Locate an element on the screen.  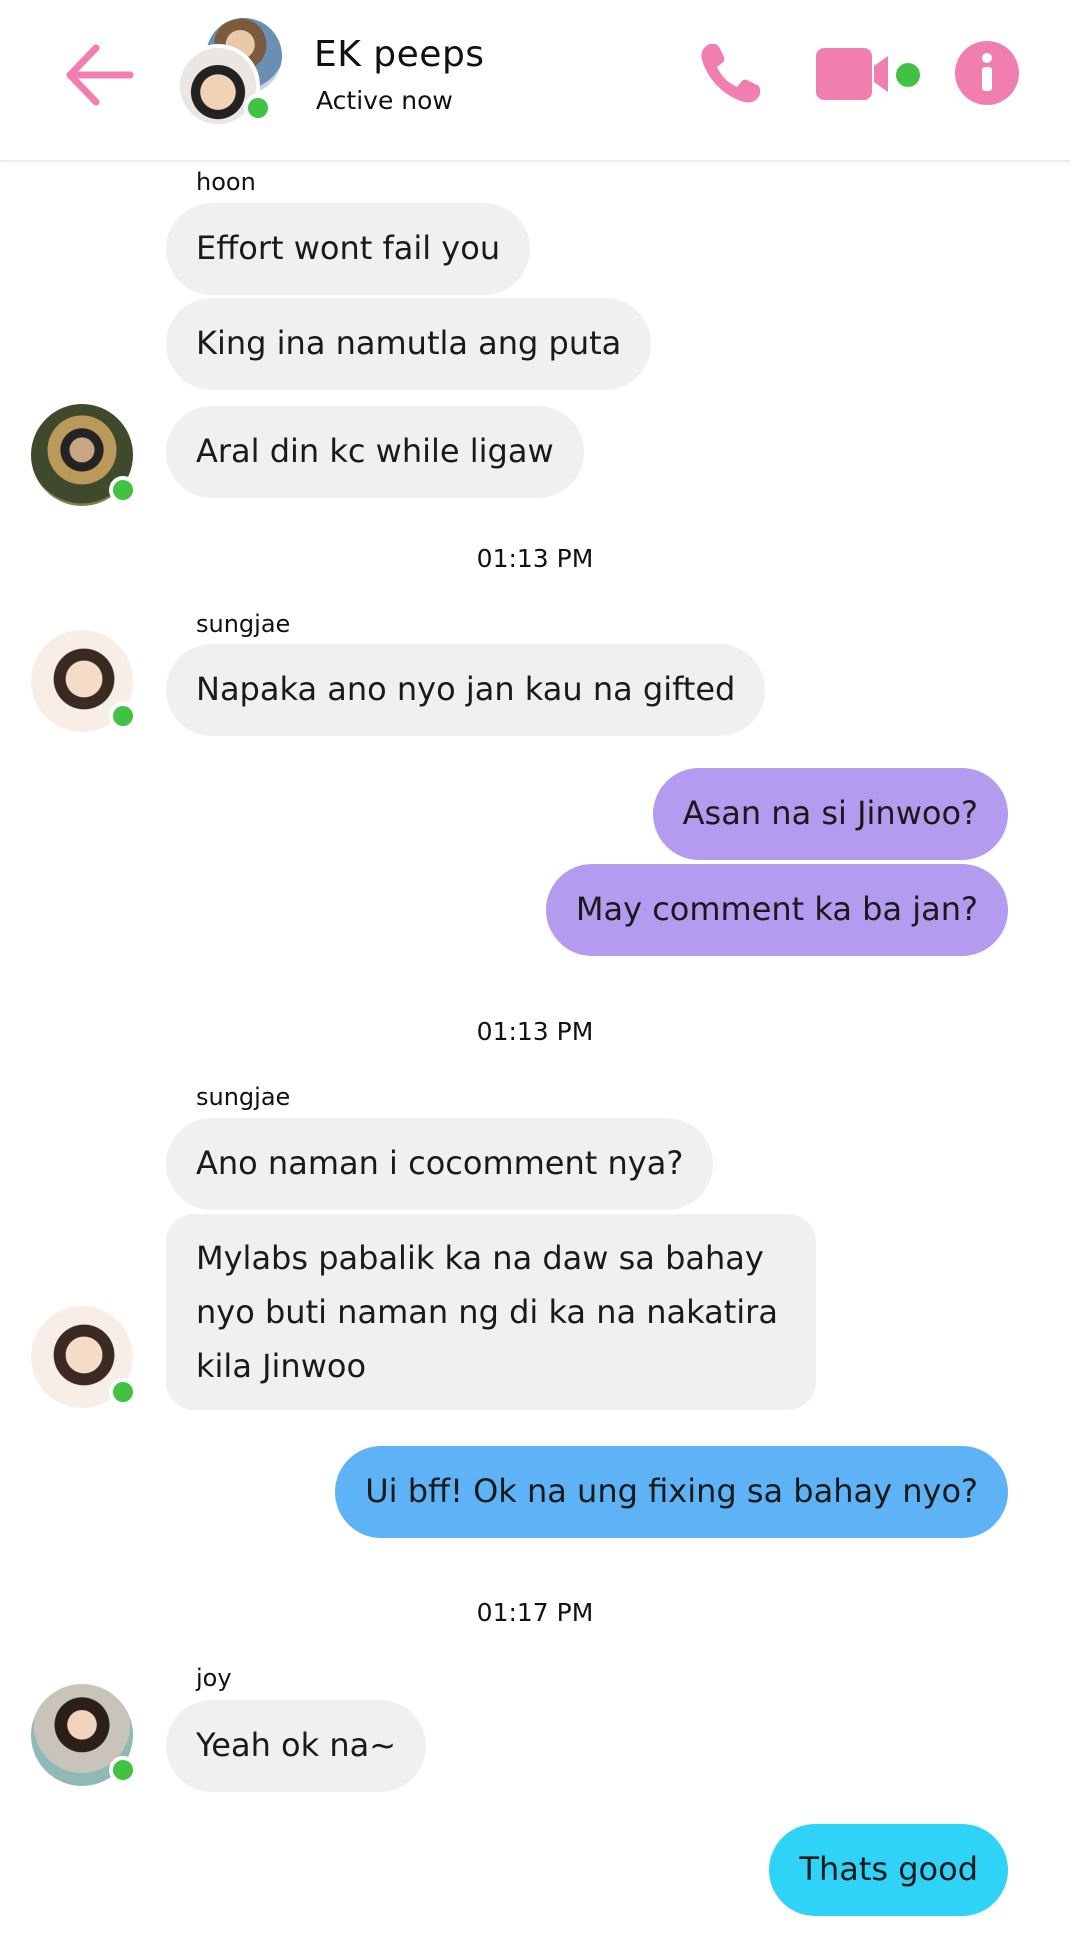
phone-icon is located at coordinates (731, 73).